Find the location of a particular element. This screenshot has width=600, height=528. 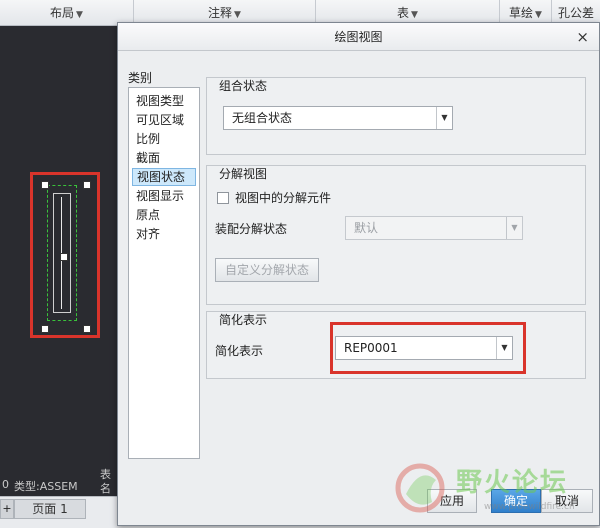

category-list: 视图类型 可见区域 比例 截面 视图状态 视图显示 原点 对齐 is located at coordinates (164, 273).